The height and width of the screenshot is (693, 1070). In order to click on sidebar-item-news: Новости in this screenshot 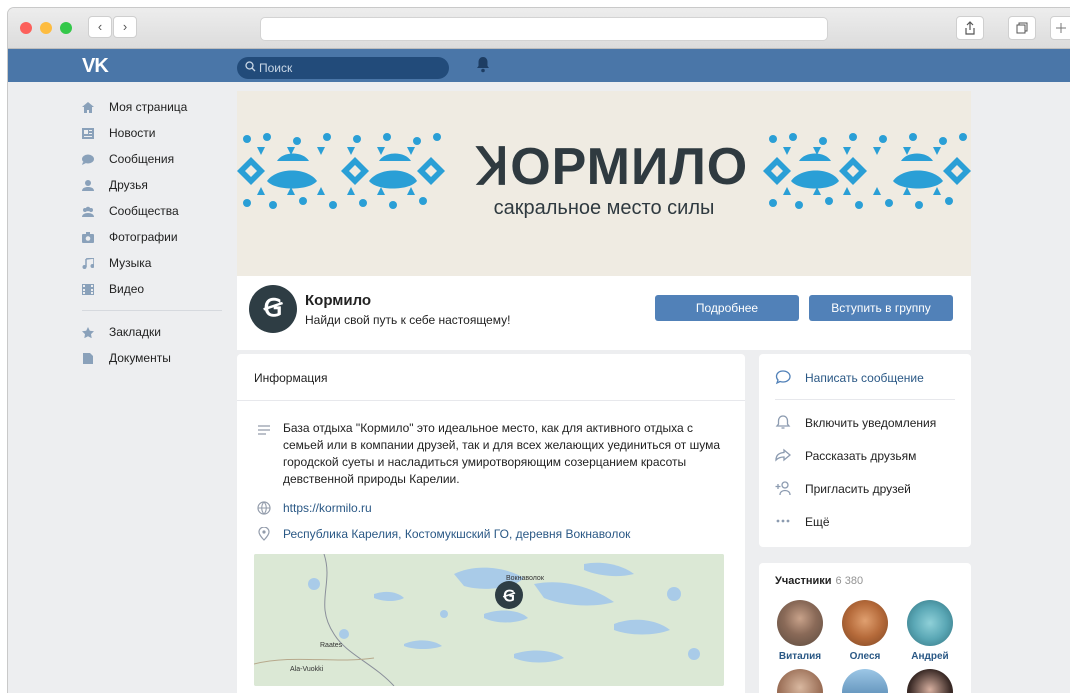, I will do `click(157, 133)`.